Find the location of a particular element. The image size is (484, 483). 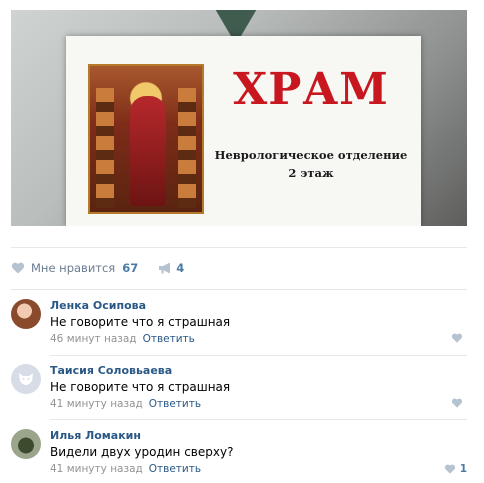

like-count: 67 is located at coordinates (130, 268).